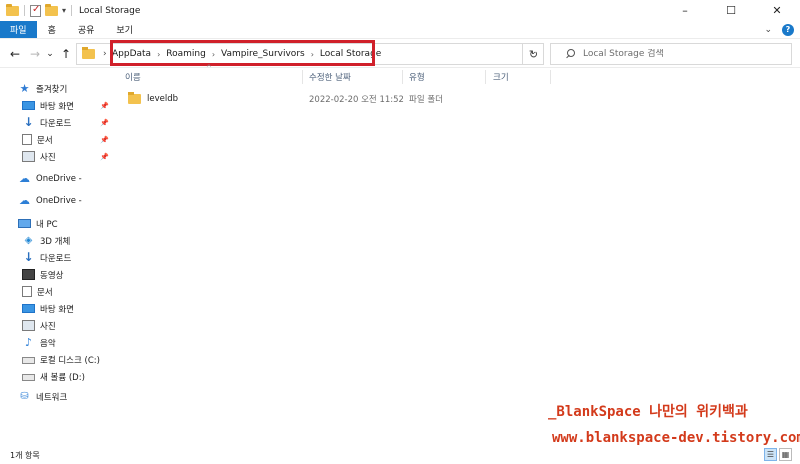 The image size is (800, 464). Describe the element at coordinates (779, 29) in the screenshot. I see `ribbon-right: ⌄ ?` at that location.